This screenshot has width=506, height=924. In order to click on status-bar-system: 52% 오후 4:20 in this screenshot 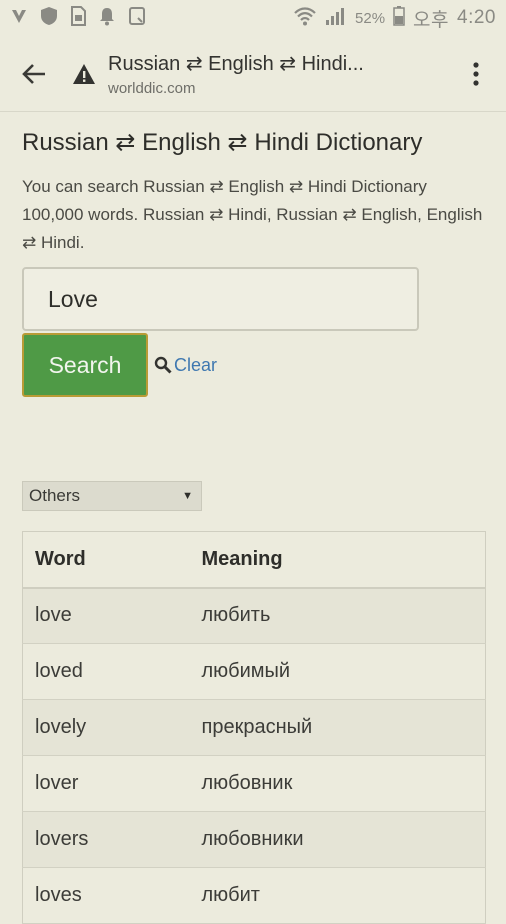, I will do `click(394, 18)`.